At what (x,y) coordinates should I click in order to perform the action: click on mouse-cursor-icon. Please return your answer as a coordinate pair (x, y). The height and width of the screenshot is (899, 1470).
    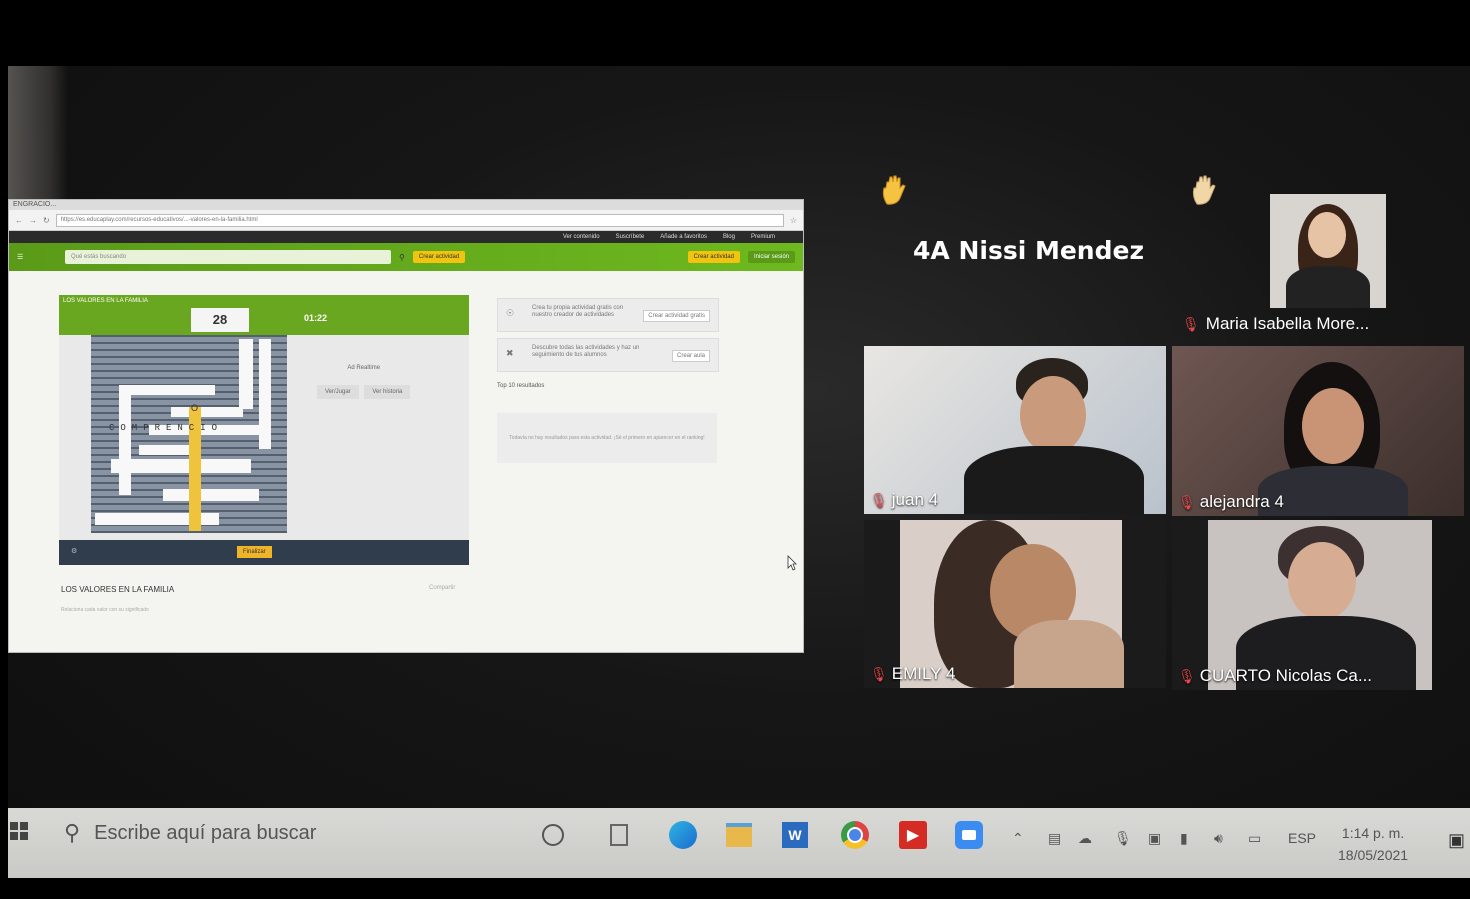
    Looking at the image, I should click on (792, 563).